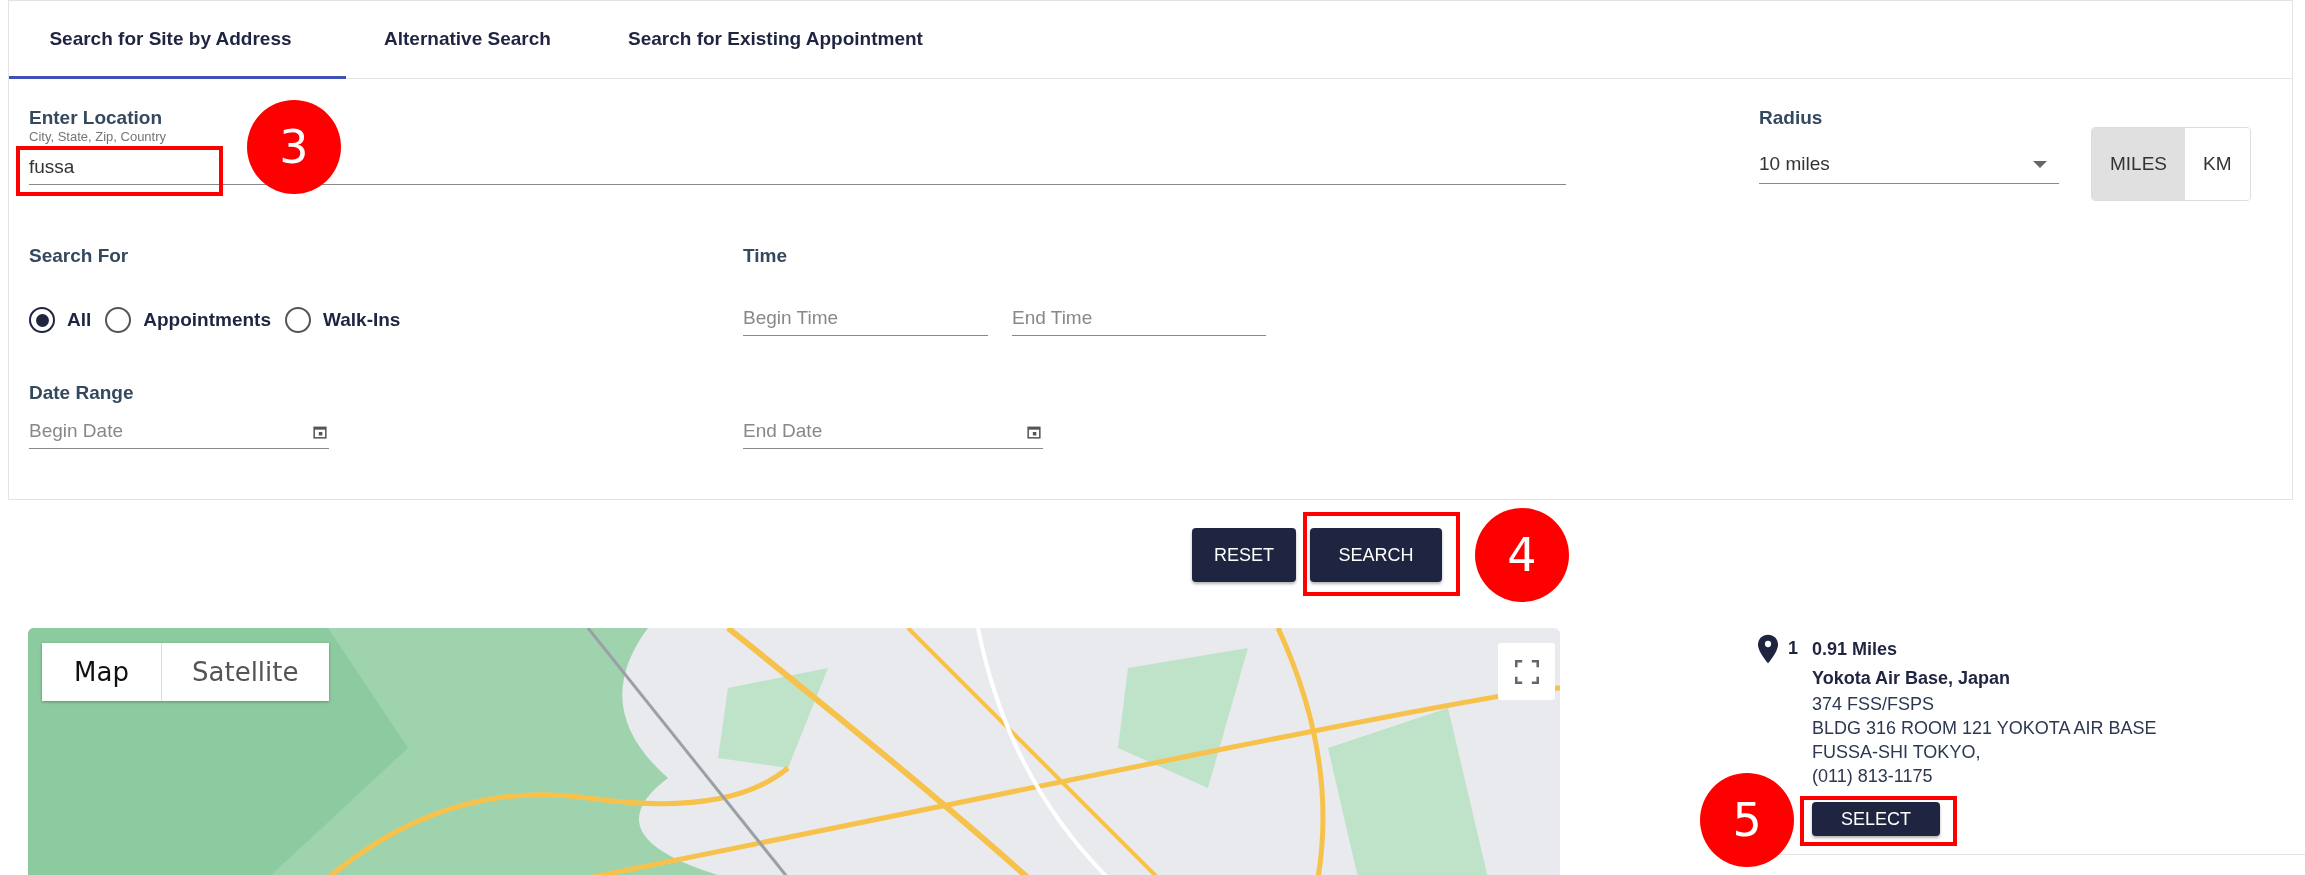 The width and height of the screenshot is (2305, 875). Describe the element at coordinates (1522, 555) in the screenshot. I see `callout-number: 4` at that location.